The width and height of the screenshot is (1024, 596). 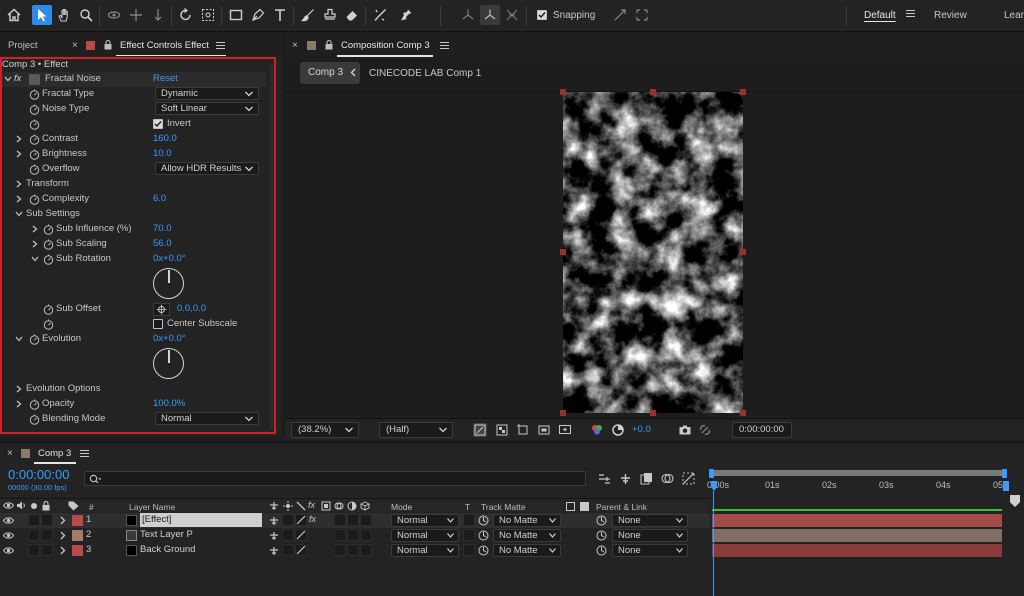 I want to click on mask-visibility-icon, so click(x=523, y=430).